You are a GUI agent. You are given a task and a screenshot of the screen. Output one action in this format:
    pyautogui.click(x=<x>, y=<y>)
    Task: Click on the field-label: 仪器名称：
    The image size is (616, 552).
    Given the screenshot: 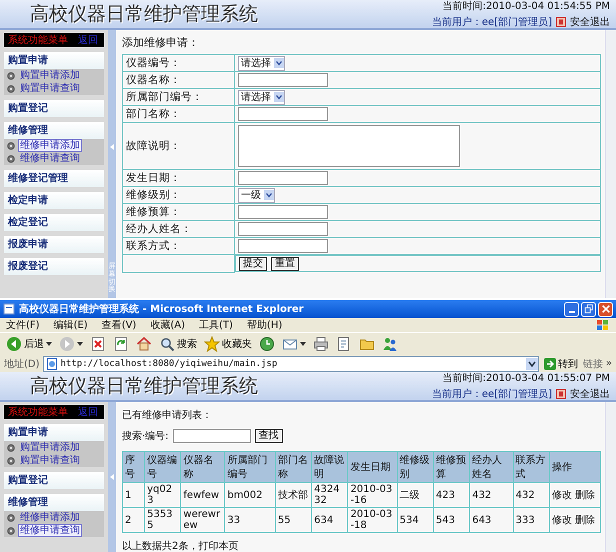 What is the action you would take?
    pyautogui.click(x=178, y=80)
    